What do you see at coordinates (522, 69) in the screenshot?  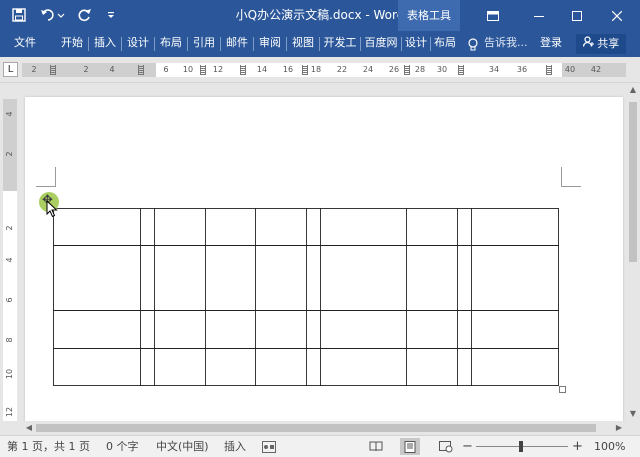 I see `ruler-label: 36` at bounding box center [522, 69].